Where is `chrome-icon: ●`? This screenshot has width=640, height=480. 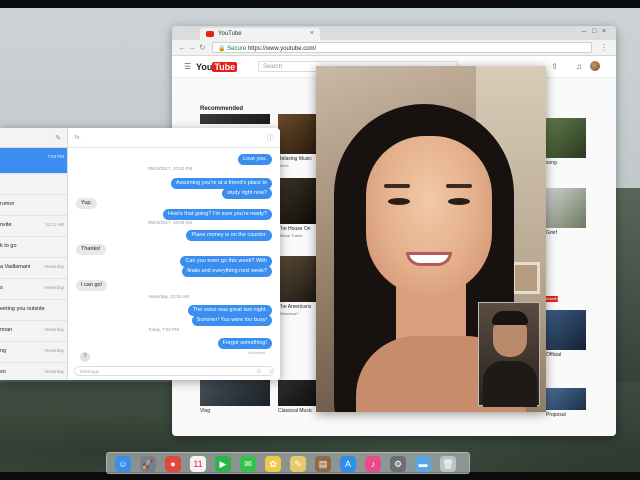 chrome-icon: ● is located at coordinates (173, 464).